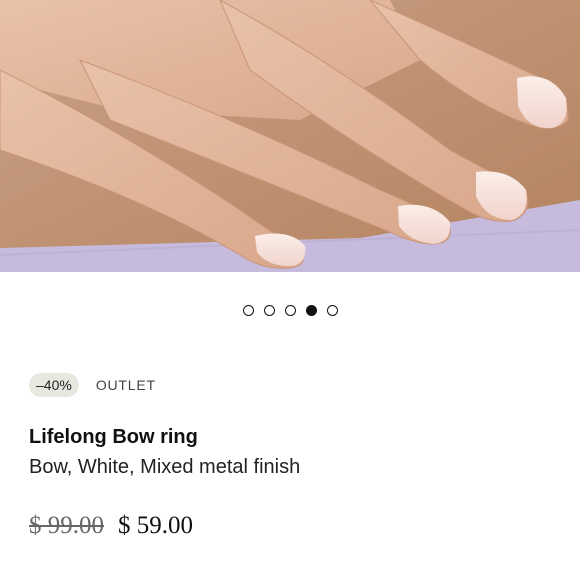 The width and height of the screenshot is (580, 580). Describe the element at coordinates (54, 385) in the screenshot. I see `discount-badge: –40%` at that location.